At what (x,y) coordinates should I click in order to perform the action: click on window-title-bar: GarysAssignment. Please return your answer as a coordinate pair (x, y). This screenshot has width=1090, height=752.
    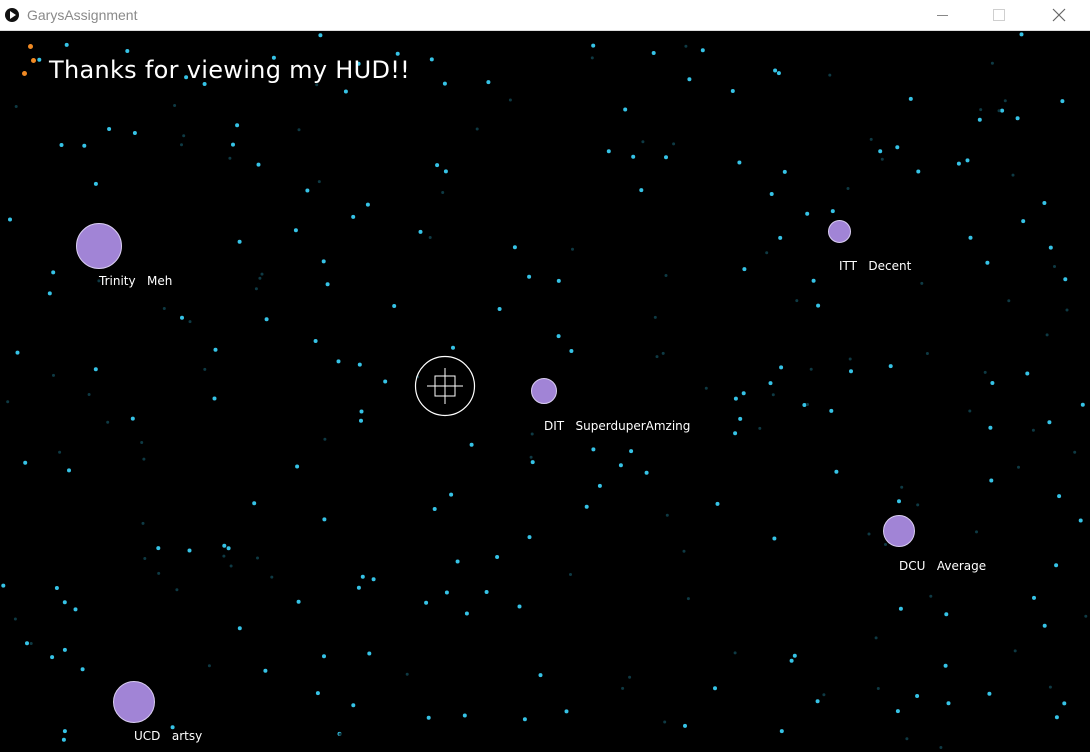
    Looking at the image, I should click on (545, 15).